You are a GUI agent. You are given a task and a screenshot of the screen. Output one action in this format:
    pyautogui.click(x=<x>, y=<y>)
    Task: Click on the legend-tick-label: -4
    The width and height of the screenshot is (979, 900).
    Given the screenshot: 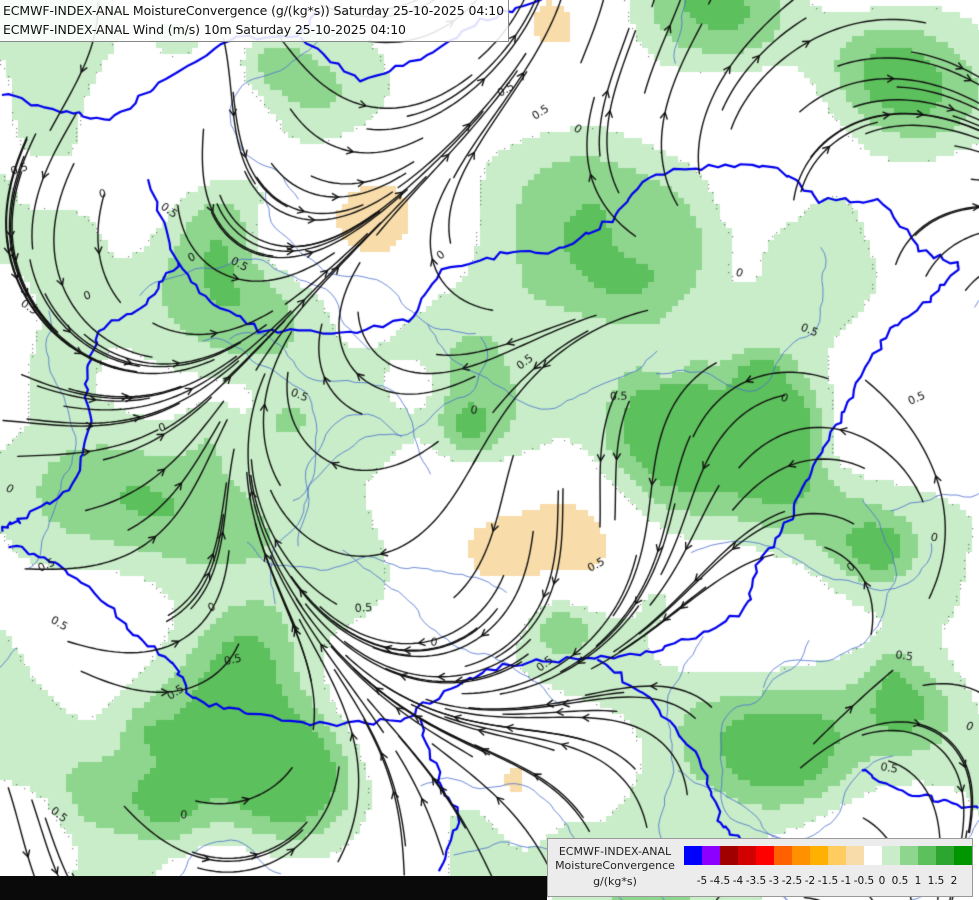 What is the action you would take?
    pyautogui.click(x=738, y=881)
    